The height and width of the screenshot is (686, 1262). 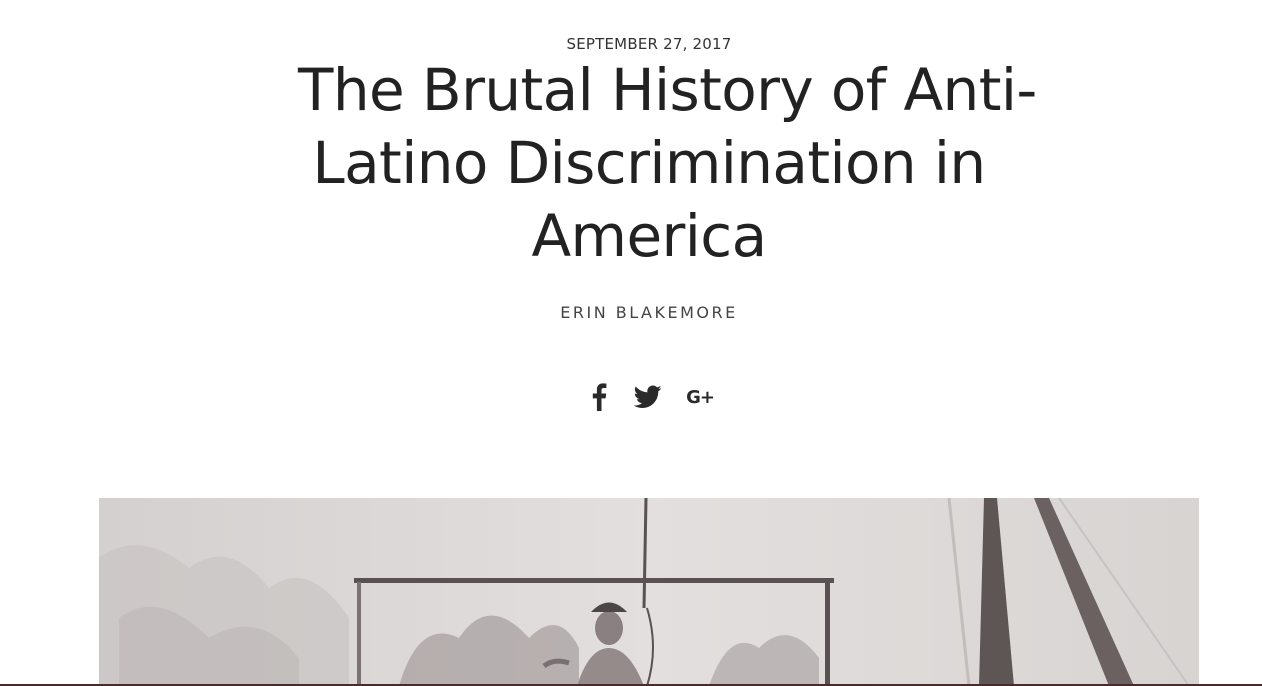 What do you see at coordinates (667, 90) in the screenshot?
I see `title-line-1: The Brutal History of Anti-` at bounding box center [667, 90].